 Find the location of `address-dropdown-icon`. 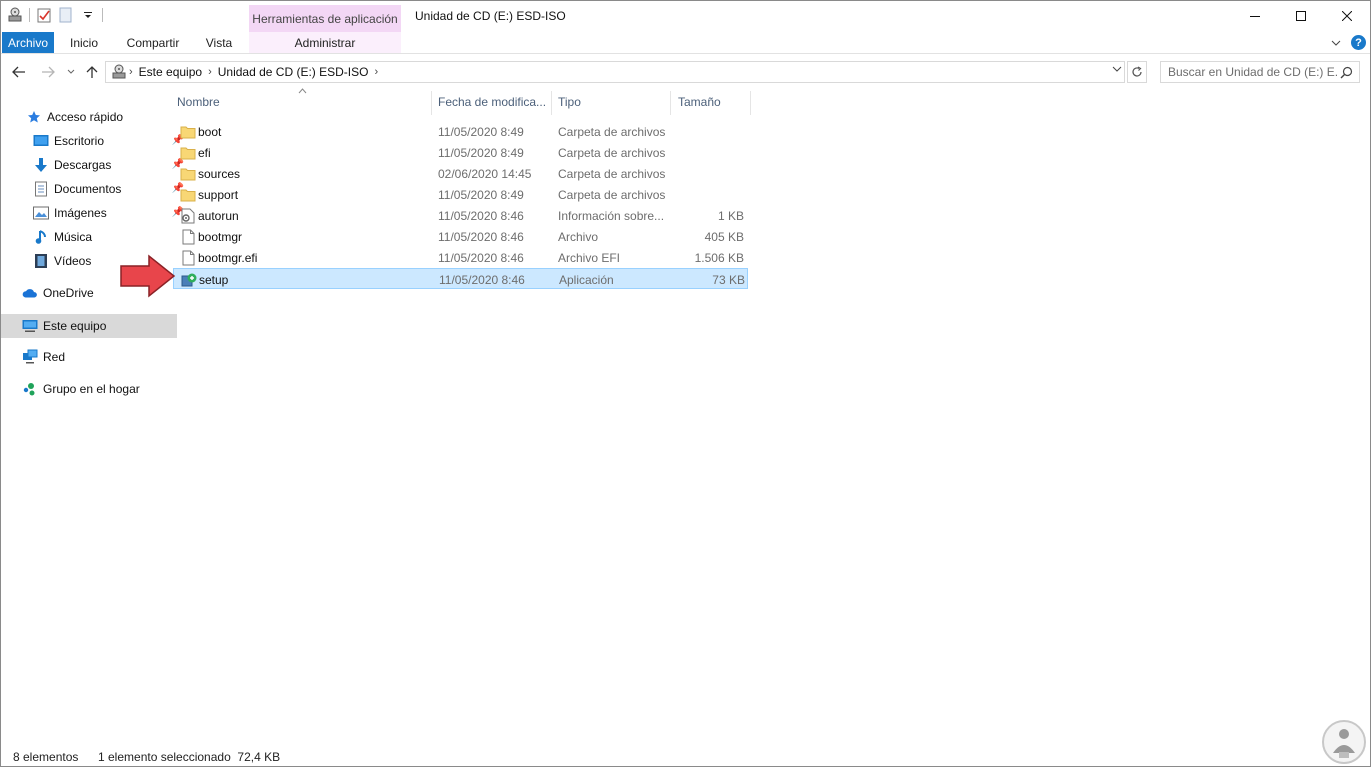

address-dropdown-icon is located at coordinates (1117, 70).